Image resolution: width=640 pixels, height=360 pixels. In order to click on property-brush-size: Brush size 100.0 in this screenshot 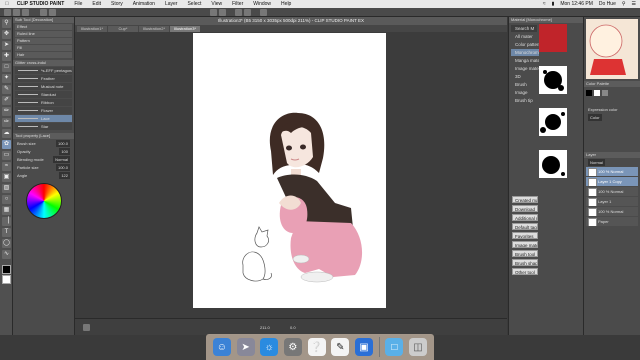, I will do `click(43, 143)`.